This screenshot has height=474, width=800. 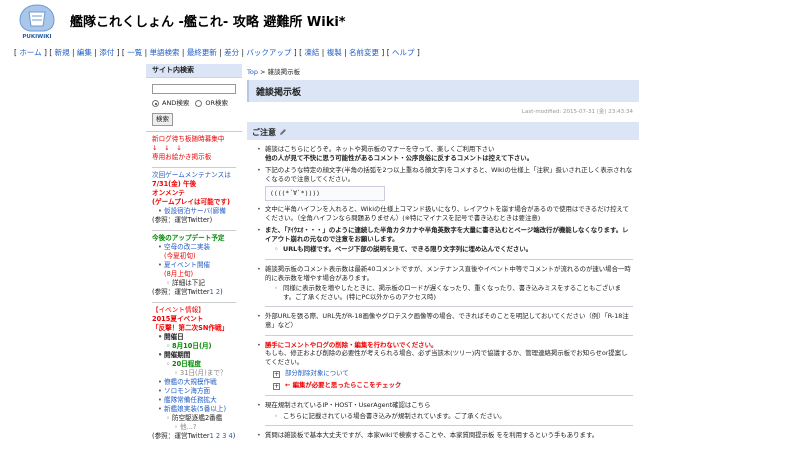 What do you see at coordinates (195, 211) in the screenshot?
I see `temp-server-link: 仮設宿泊サーバ(廊備` at bounding box center [195, 211].